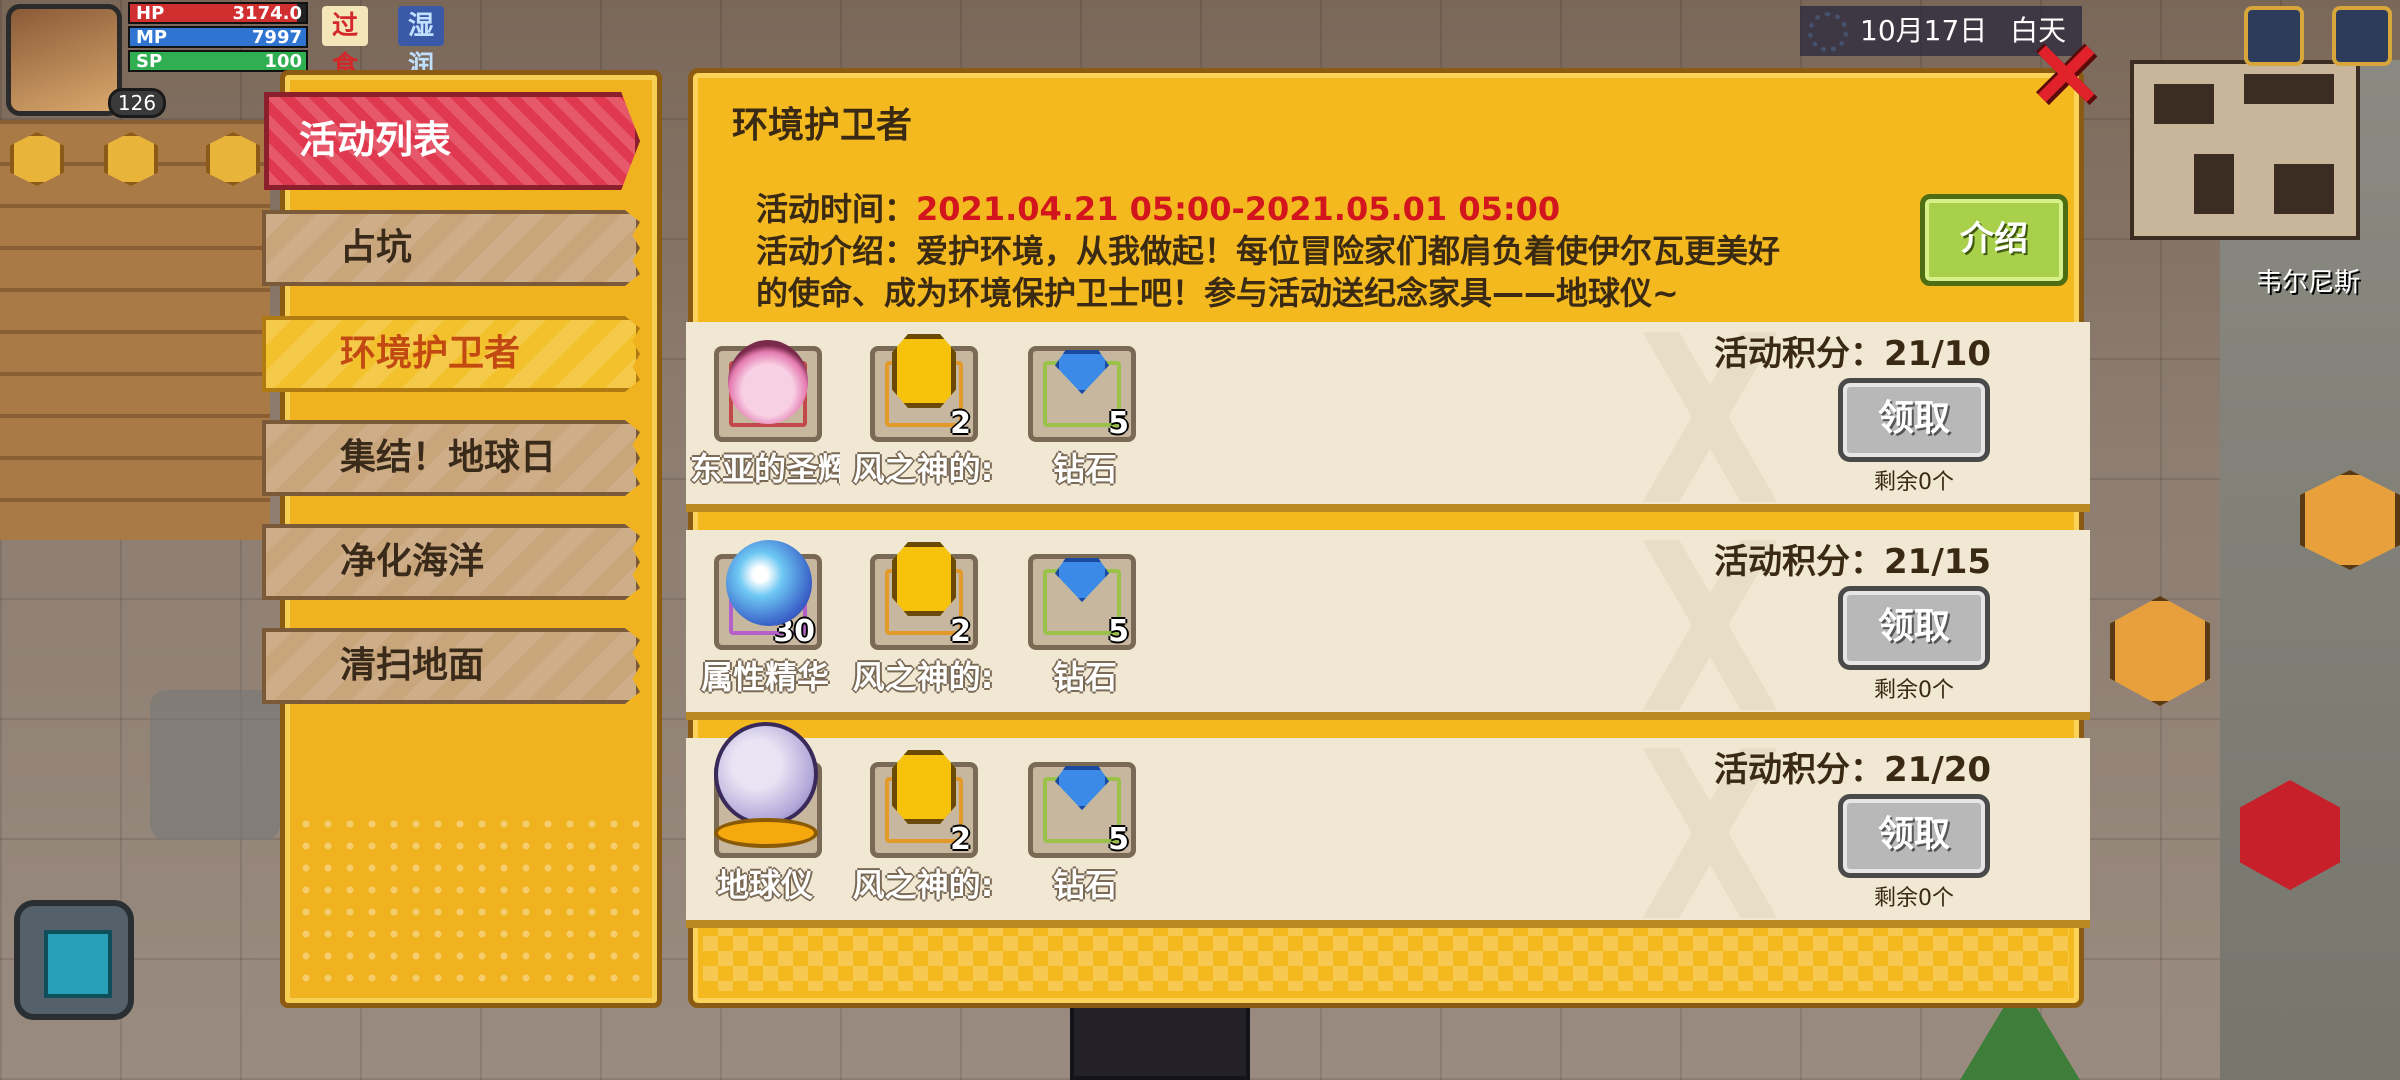 The width and height of the screenshot is (2400, 1080). Describe the element at coordinates (1924, 30) in the screenshot. I see `date-text: 10月17日` at that location.